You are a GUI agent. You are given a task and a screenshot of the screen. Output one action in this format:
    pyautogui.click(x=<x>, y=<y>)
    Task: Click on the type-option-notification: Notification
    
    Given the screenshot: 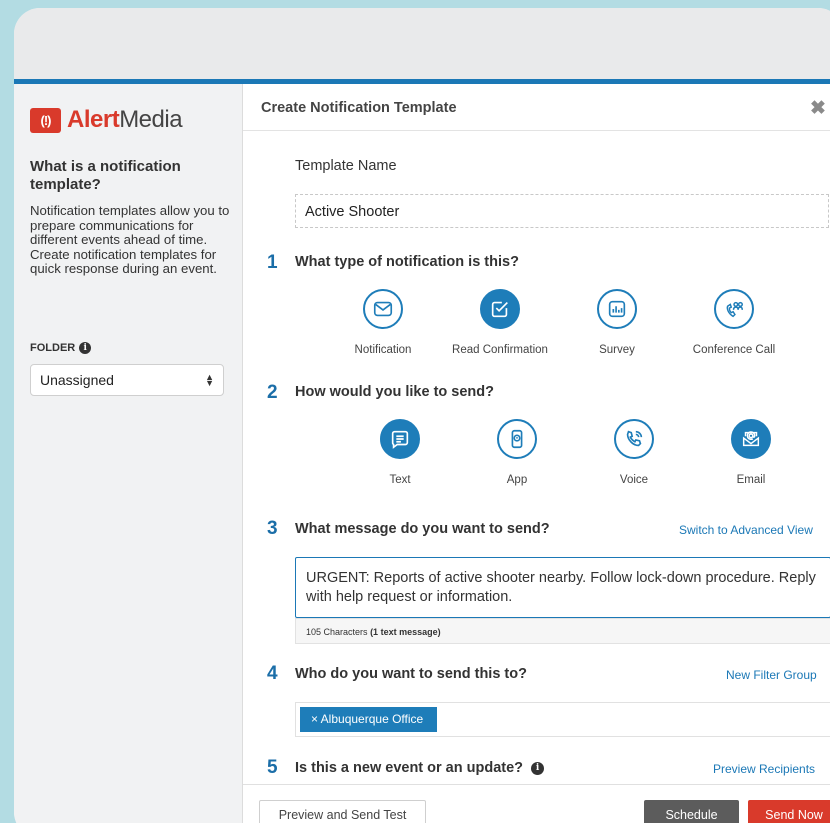 What is the action you would take?
    pyautogui.click(x=383, y=322)
    